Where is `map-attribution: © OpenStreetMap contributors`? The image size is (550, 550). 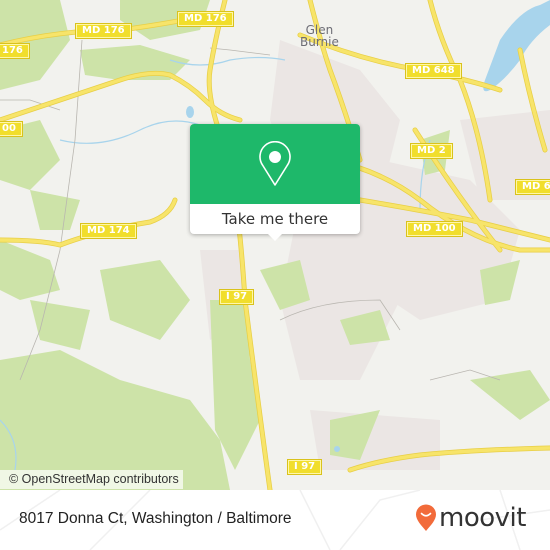
map-attribution: © OpenStreetMap contributors is located at coordinates (91, 479).